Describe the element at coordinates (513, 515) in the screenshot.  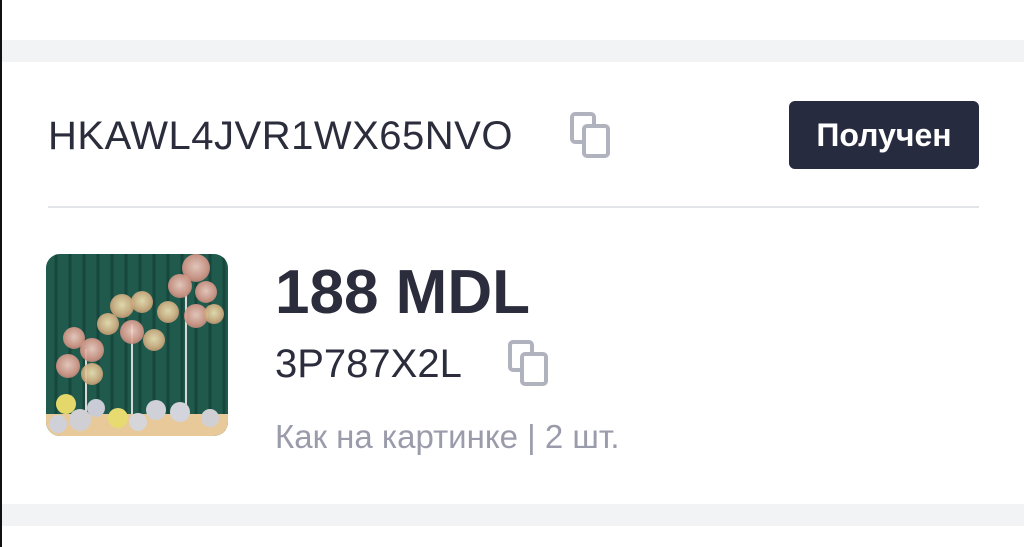
I see `bottom-separator-band` at that location.